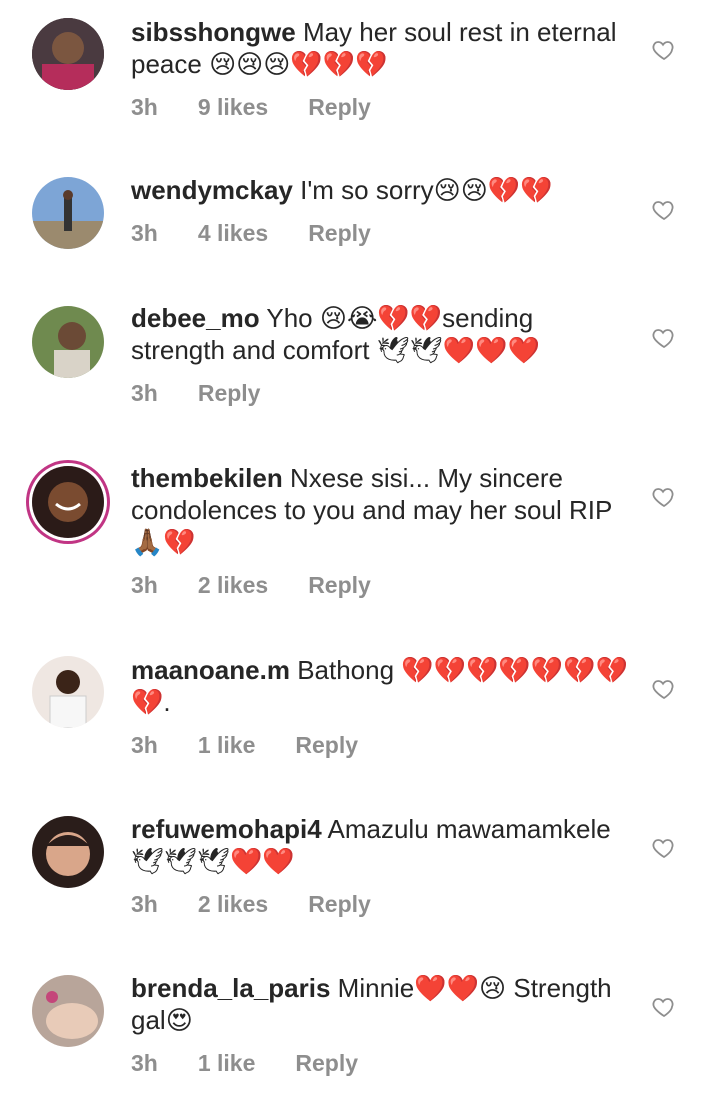 The width and height of the screenshot is (720, 1110). I want to click on comment-emoji: ❤️❤️😢, so click(460, 988).